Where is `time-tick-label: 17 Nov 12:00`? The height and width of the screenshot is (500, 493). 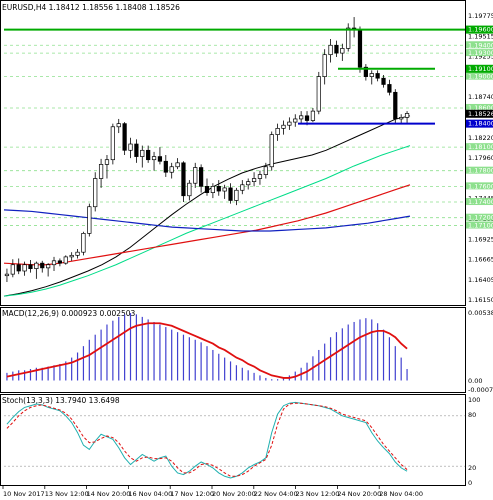
time-tick-label: 17 Nov 12:00 is located at coordinates (192, 494).